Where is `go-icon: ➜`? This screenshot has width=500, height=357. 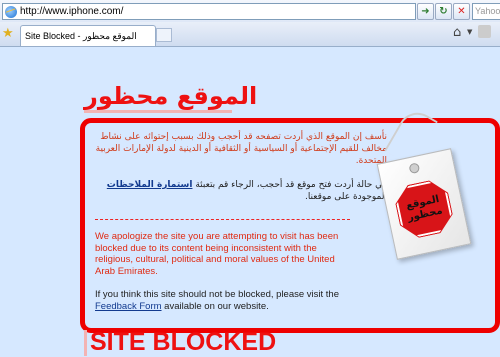
go-icon: ➜ is located at coordinates (425, 11).